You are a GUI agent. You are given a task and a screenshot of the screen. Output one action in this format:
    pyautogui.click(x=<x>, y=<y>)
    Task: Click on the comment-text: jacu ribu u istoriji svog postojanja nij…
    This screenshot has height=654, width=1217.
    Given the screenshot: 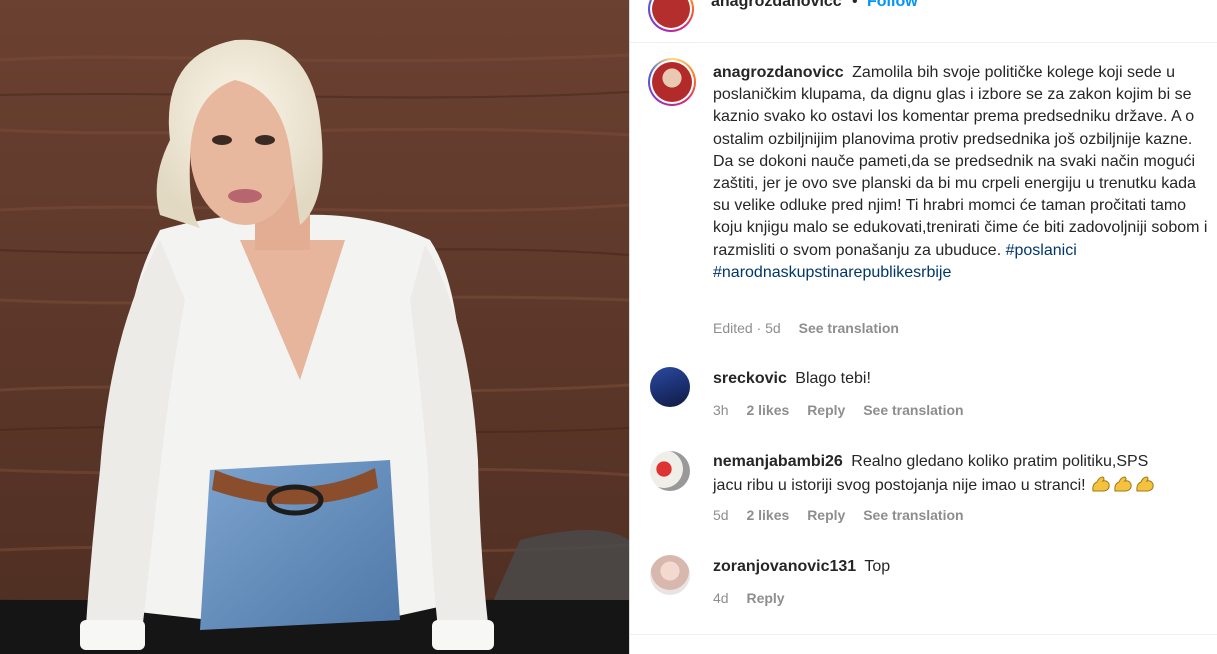 What is the action you would take?
    pyautogui.click(x=899, y=485)
    